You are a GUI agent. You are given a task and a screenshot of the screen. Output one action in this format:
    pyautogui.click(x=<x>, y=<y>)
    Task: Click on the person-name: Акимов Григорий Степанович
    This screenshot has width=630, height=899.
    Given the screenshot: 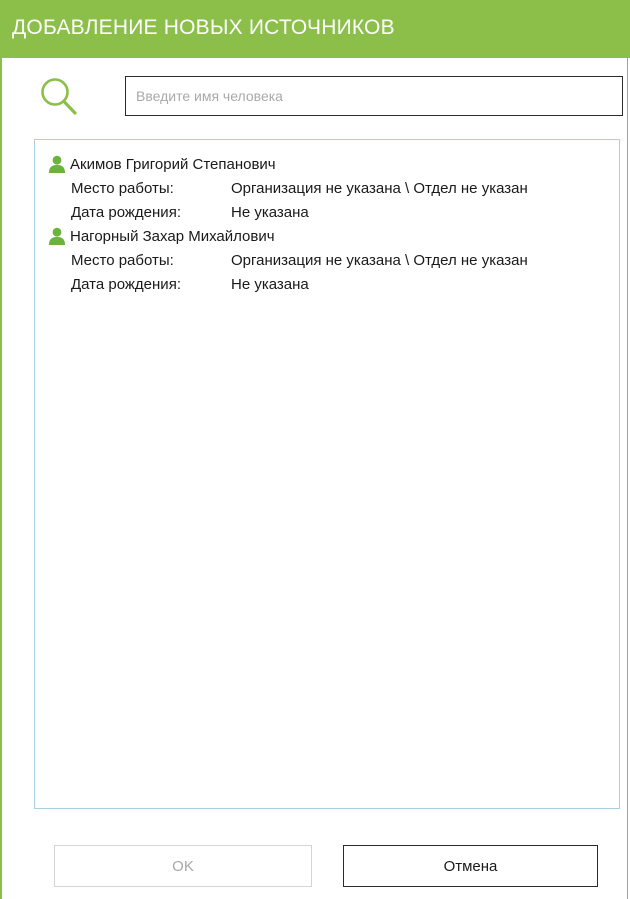 What is the action you would take?
    pyautogui.click(x=173, y=164)
    